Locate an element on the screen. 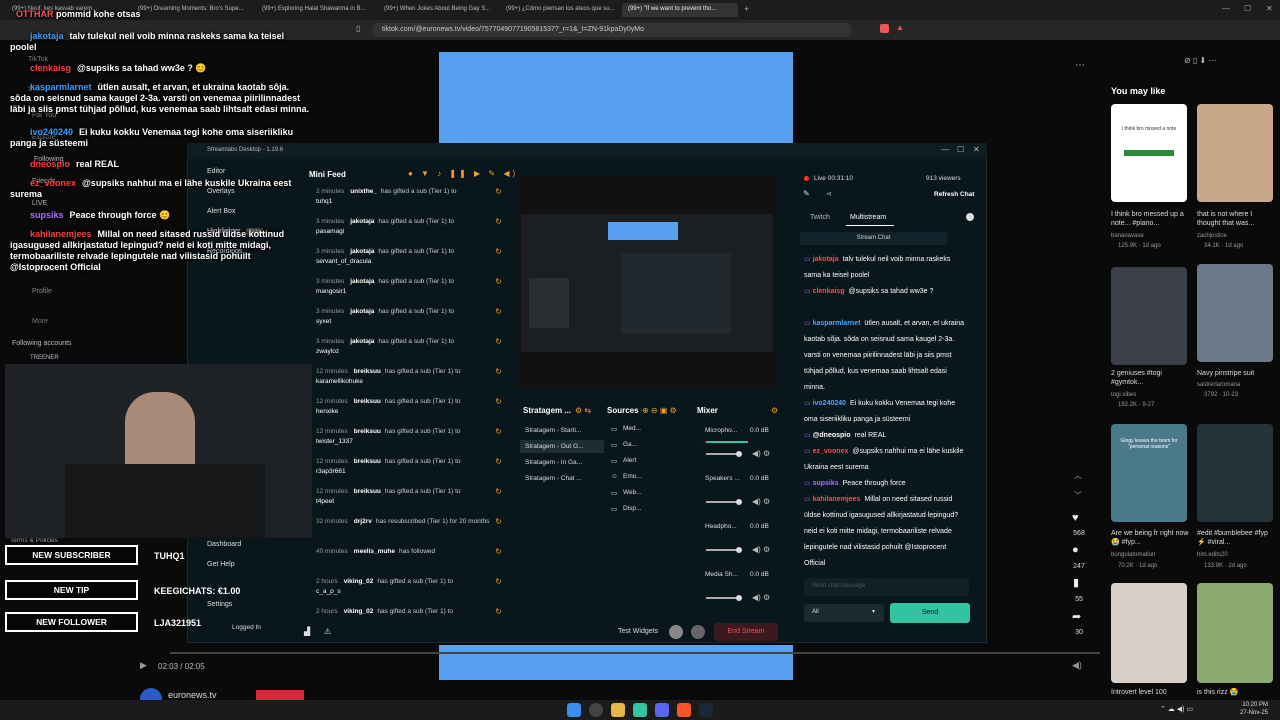 The image size is (1280, 720). bookmark-icon: ▮ is located at coordinates (1076, 582).